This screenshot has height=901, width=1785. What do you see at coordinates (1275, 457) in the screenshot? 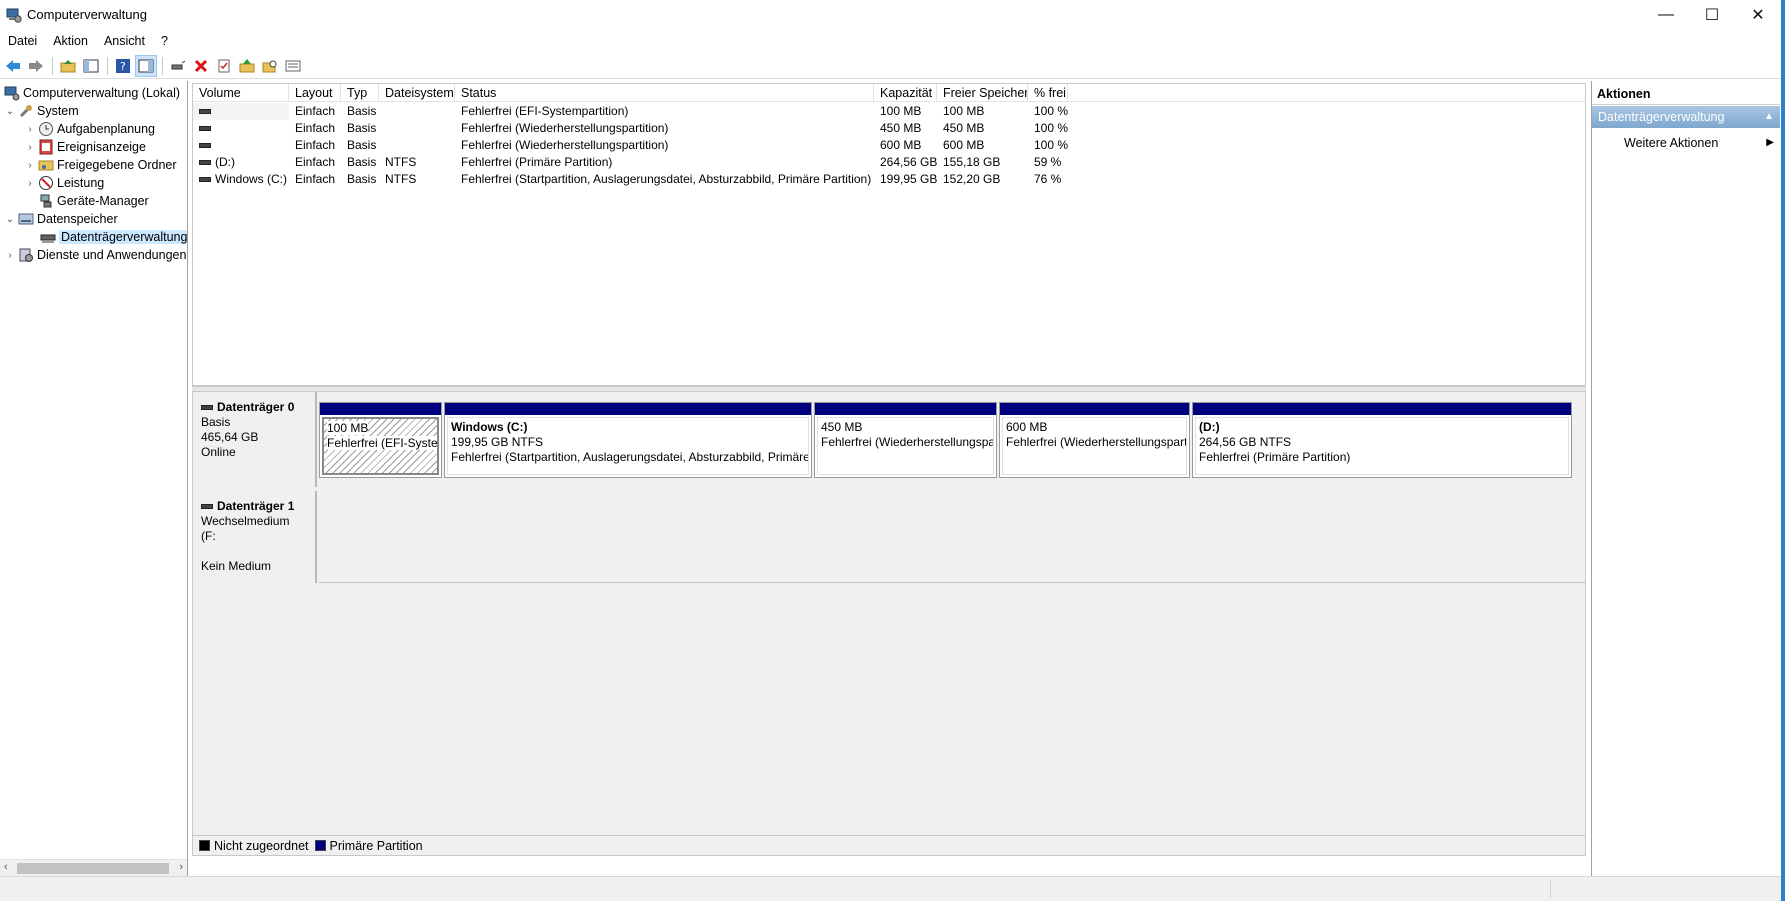
I see `partition-status: Fehlerfrei (Primäre Partition)` at bounding box center [1275, 457].